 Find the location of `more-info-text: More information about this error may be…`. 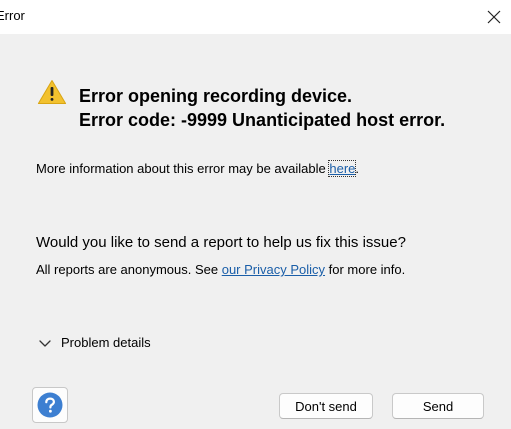

more-info-text: More information about this error may be… is located at coordinates (197, 169).